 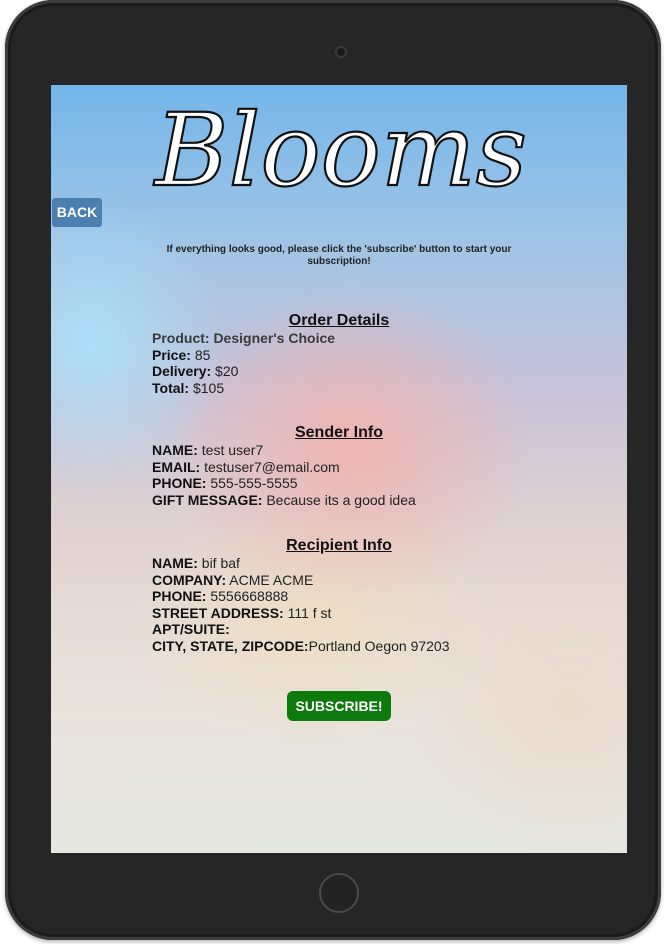 What do you see at coordinates (272, 466) in the screenshot?
I see `sender-email-value: testuser7@email.com` at bounding box center [272, 466].